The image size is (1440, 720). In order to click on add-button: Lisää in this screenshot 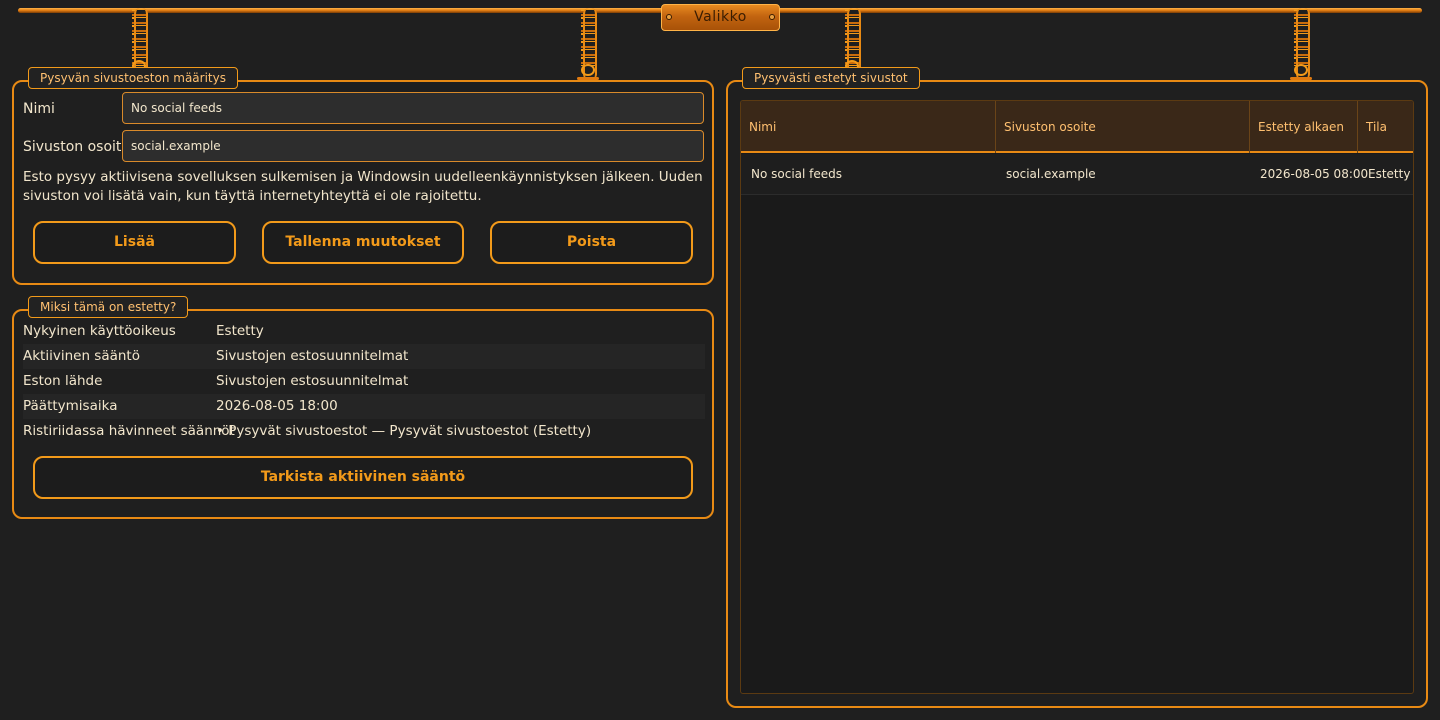, I will do `click(134, 242)`.